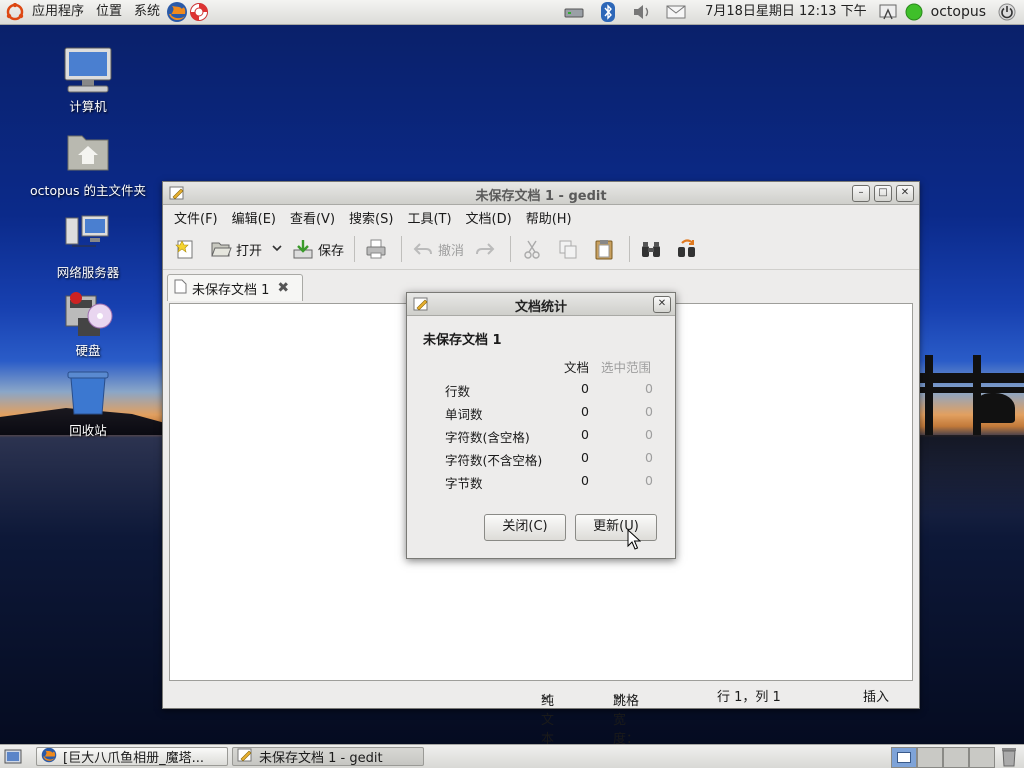 The image size is (1024, 768). I want to click on printer-icon, so click(376, 249).